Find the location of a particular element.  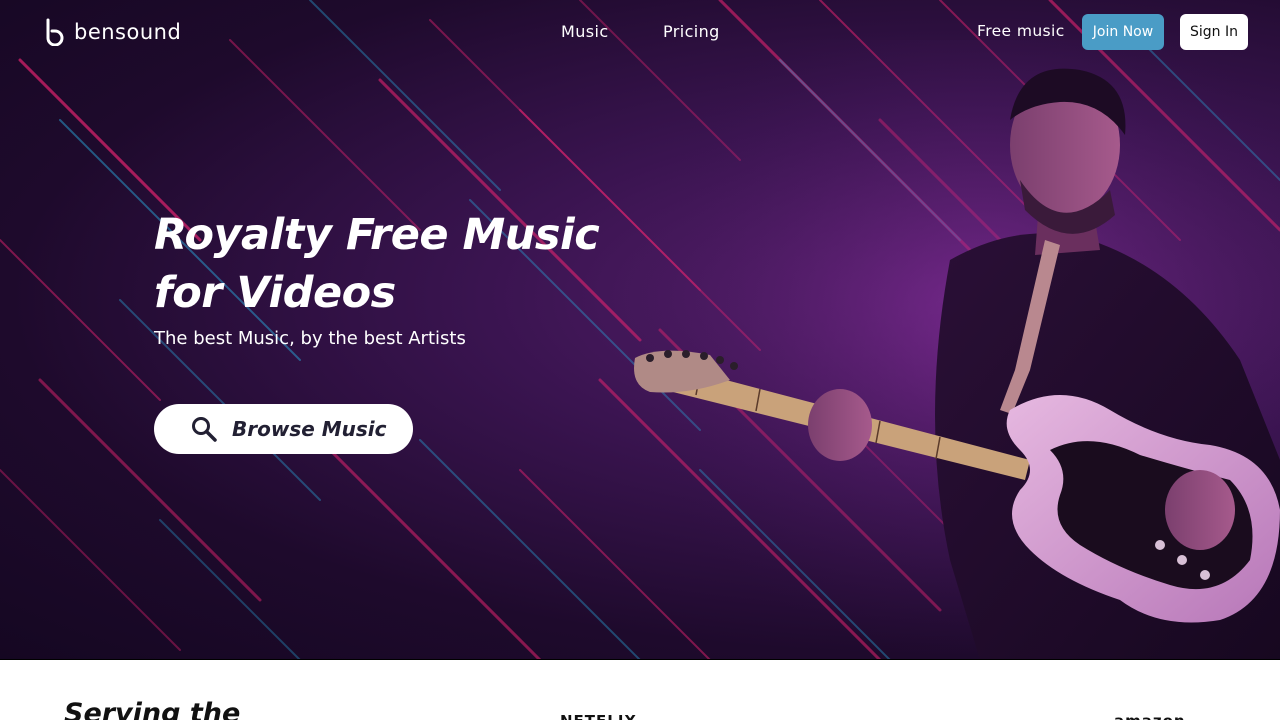

nav-link-music: Music is located at coordinates (585, 31).